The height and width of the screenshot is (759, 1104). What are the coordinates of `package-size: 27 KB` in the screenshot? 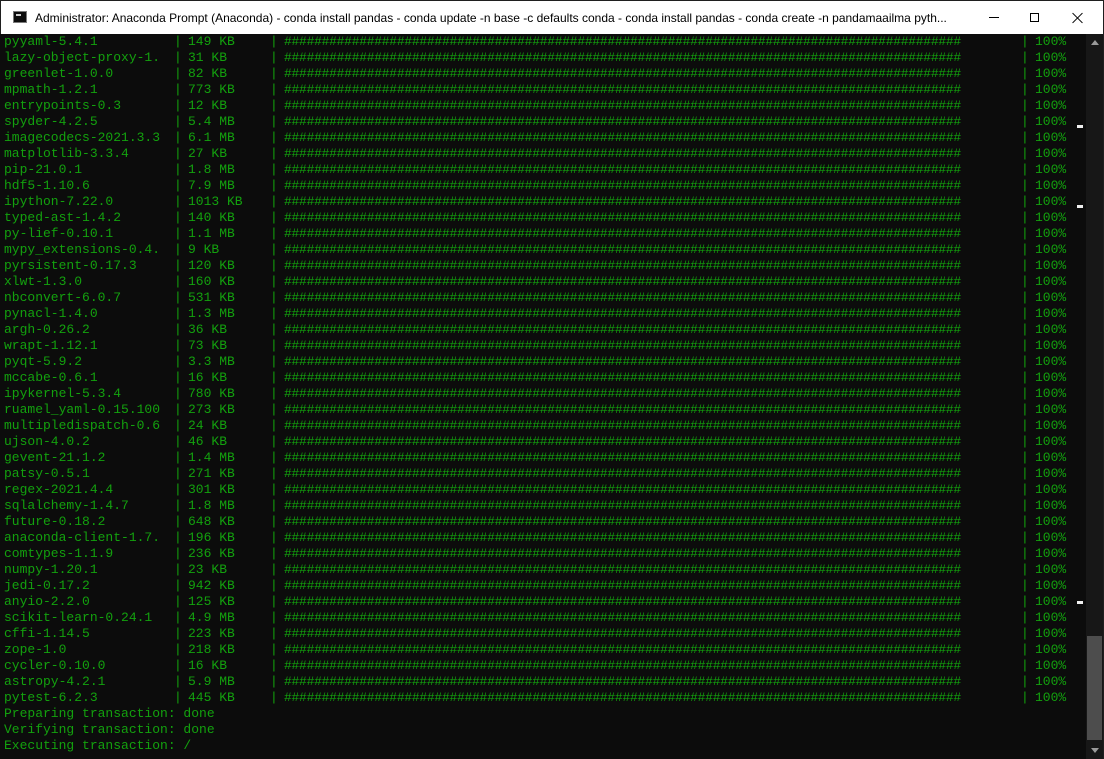 It's located at (208, 153).